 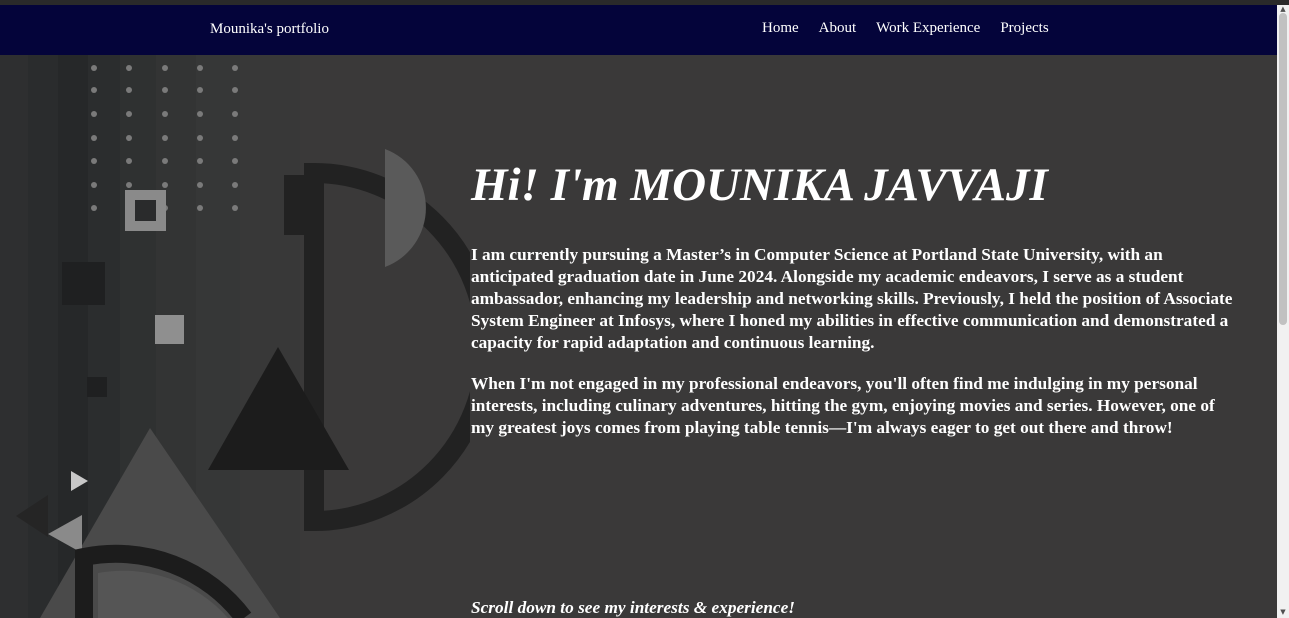 What do you see at coordinates (1283, 612) in the screenshot?
I see `scroll-down-arrow-icon: ▼` at bounding box center [1283, 612].